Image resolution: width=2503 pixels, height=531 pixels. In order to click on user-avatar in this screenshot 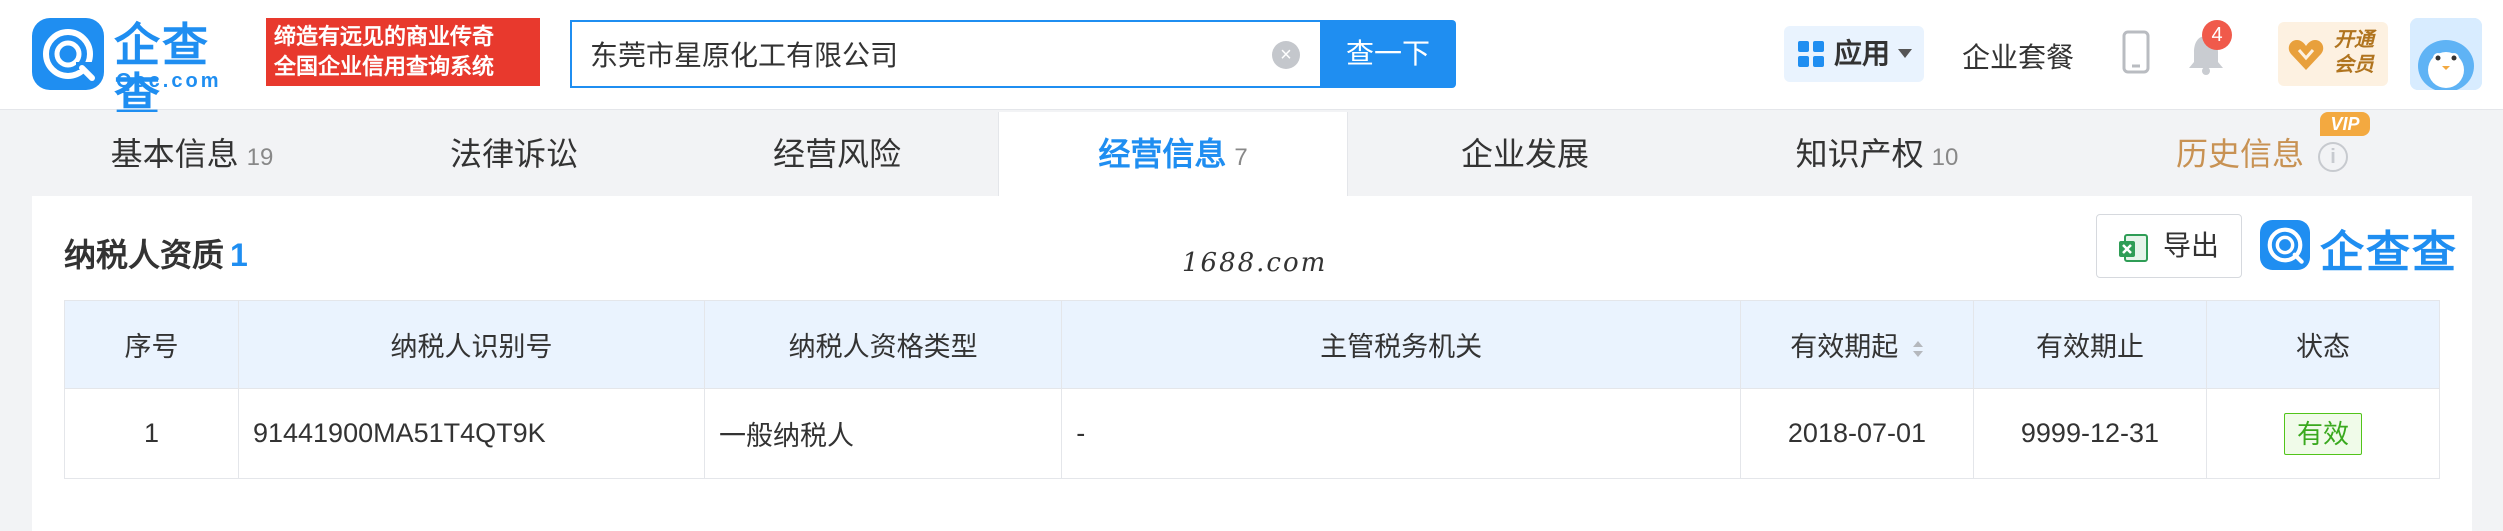, I will do `click(2446, 54)`.